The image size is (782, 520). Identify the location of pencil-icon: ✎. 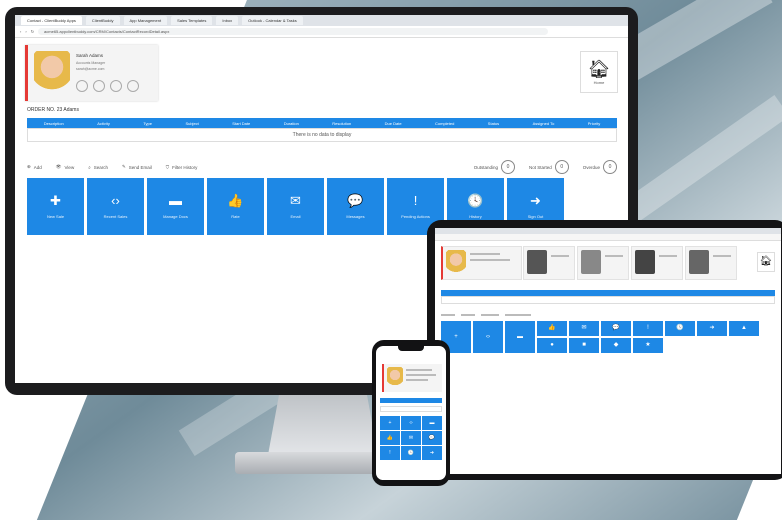
(124, 166).